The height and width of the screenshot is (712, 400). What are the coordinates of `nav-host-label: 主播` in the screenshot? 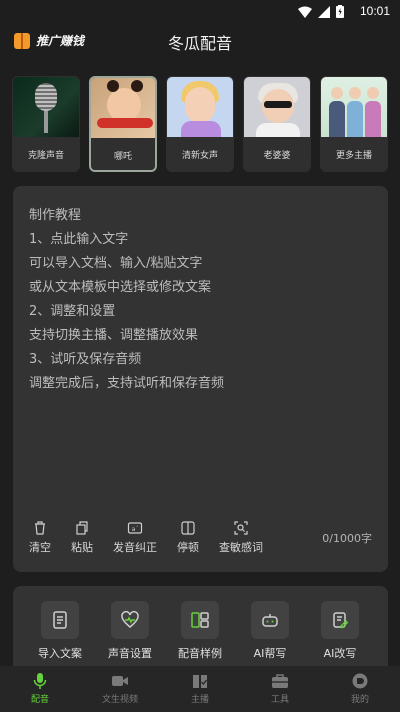 It's located at (199, 700).